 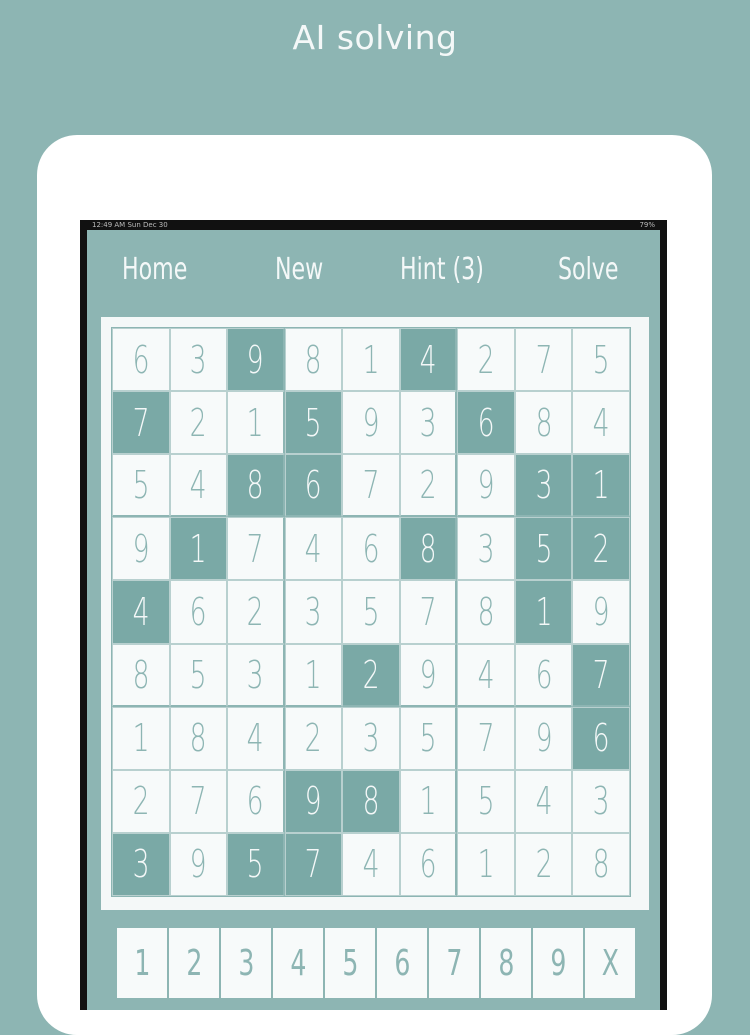 I want to click on cell-digit: 8, so click(x=255, y=485).